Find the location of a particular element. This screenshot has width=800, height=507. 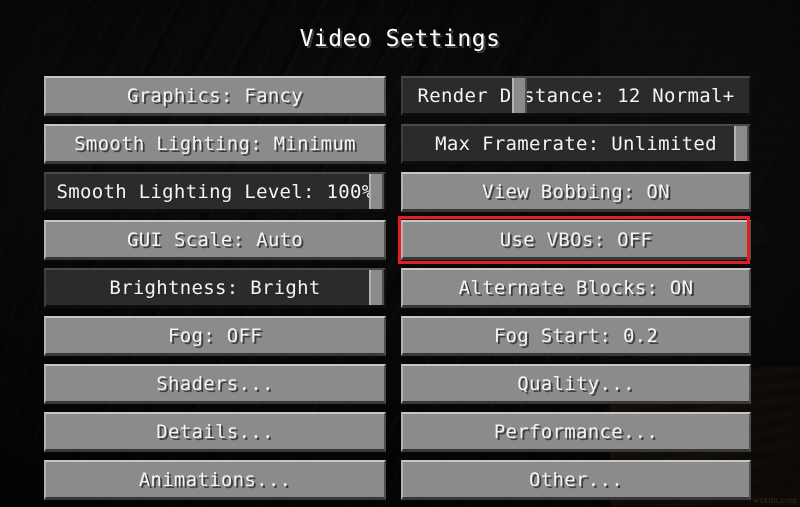

button-view-bobbing: View Bobbing: ON is located at coordinates (576, 192).